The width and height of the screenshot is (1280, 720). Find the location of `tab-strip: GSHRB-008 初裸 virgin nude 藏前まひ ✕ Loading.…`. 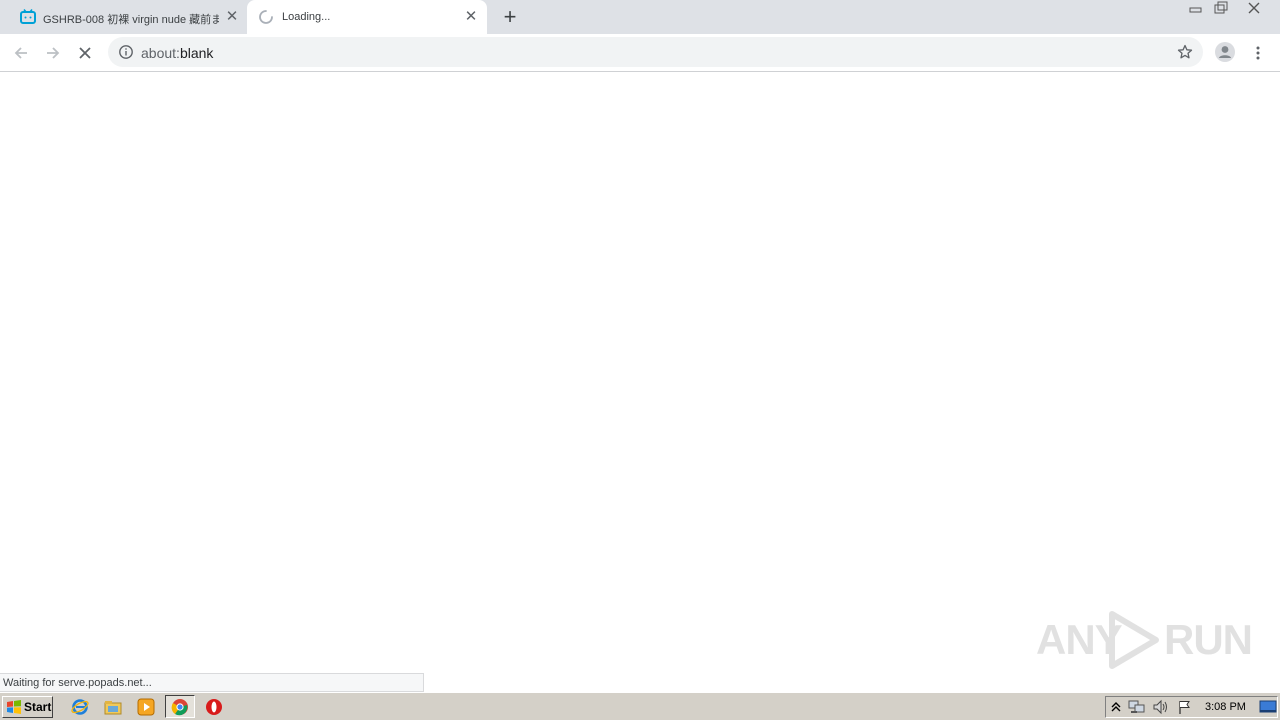

tab-strip: GSHRB-008 初裸 virgin nude 藏前まひ ✕ Loading.… is located at coordinates (640, 17).